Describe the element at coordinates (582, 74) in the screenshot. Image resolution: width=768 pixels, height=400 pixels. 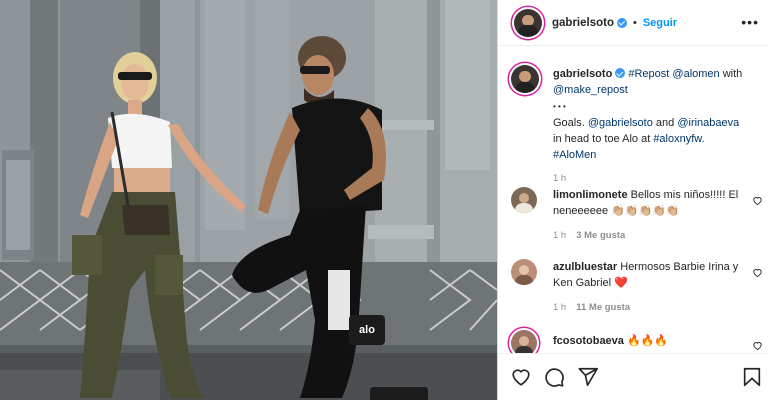
I see `caption-username: gabrielsoto` at that location.